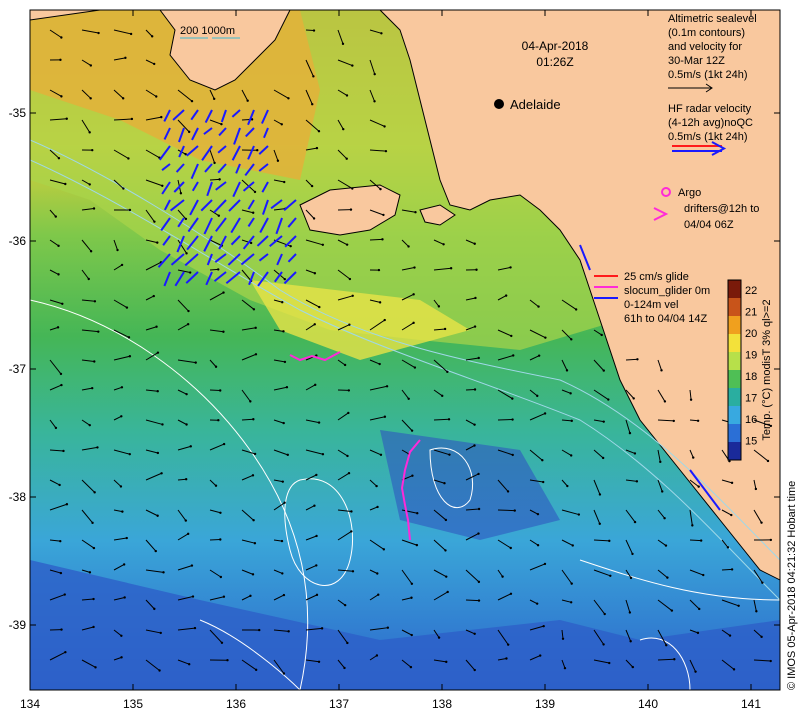 The width and height of the screenshot is (800, 720). I want to click on lat-tick-label: -39, so click(18, 625).